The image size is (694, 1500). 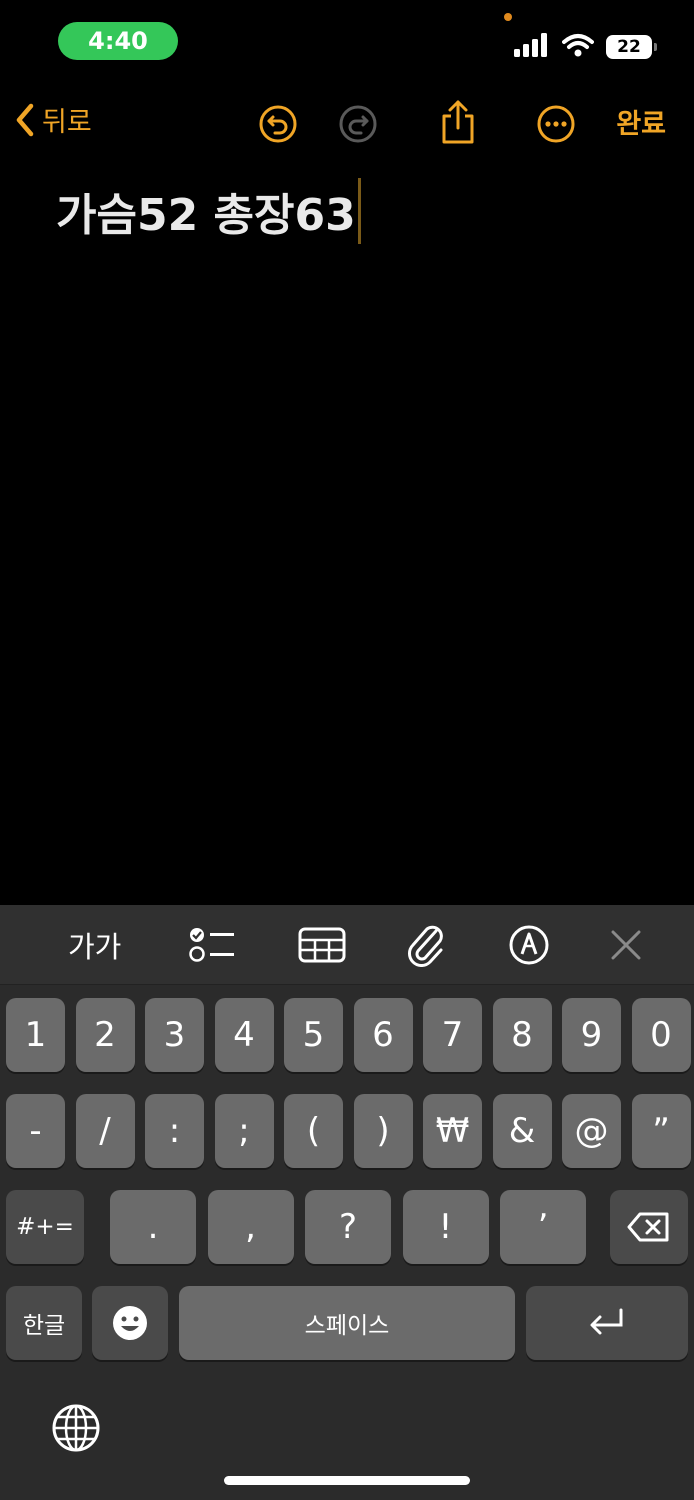 I want to click on symbol-key: &, so click(x=522, y=1131).